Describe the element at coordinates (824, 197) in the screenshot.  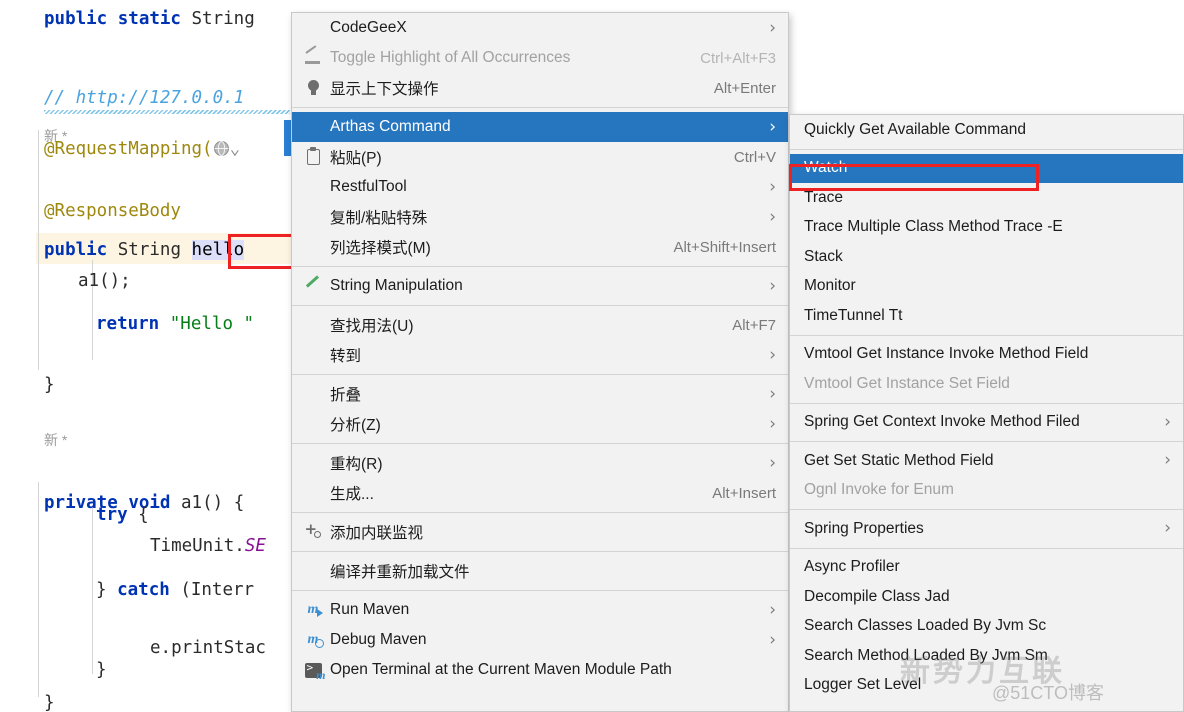
I see `menu-item-label: Trace` at that location.